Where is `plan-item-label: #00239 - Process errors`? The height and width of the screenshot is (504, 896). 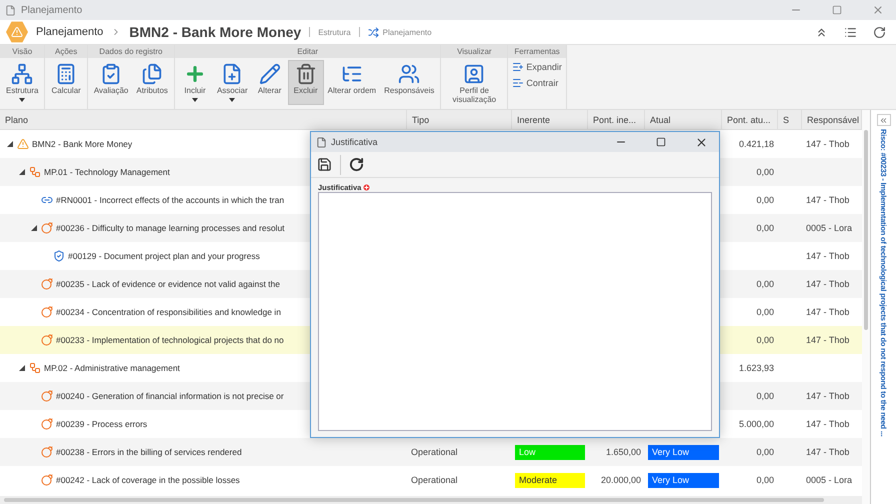 plan-item-label: #00239 - Process errors is located at coordinates (102, 424).